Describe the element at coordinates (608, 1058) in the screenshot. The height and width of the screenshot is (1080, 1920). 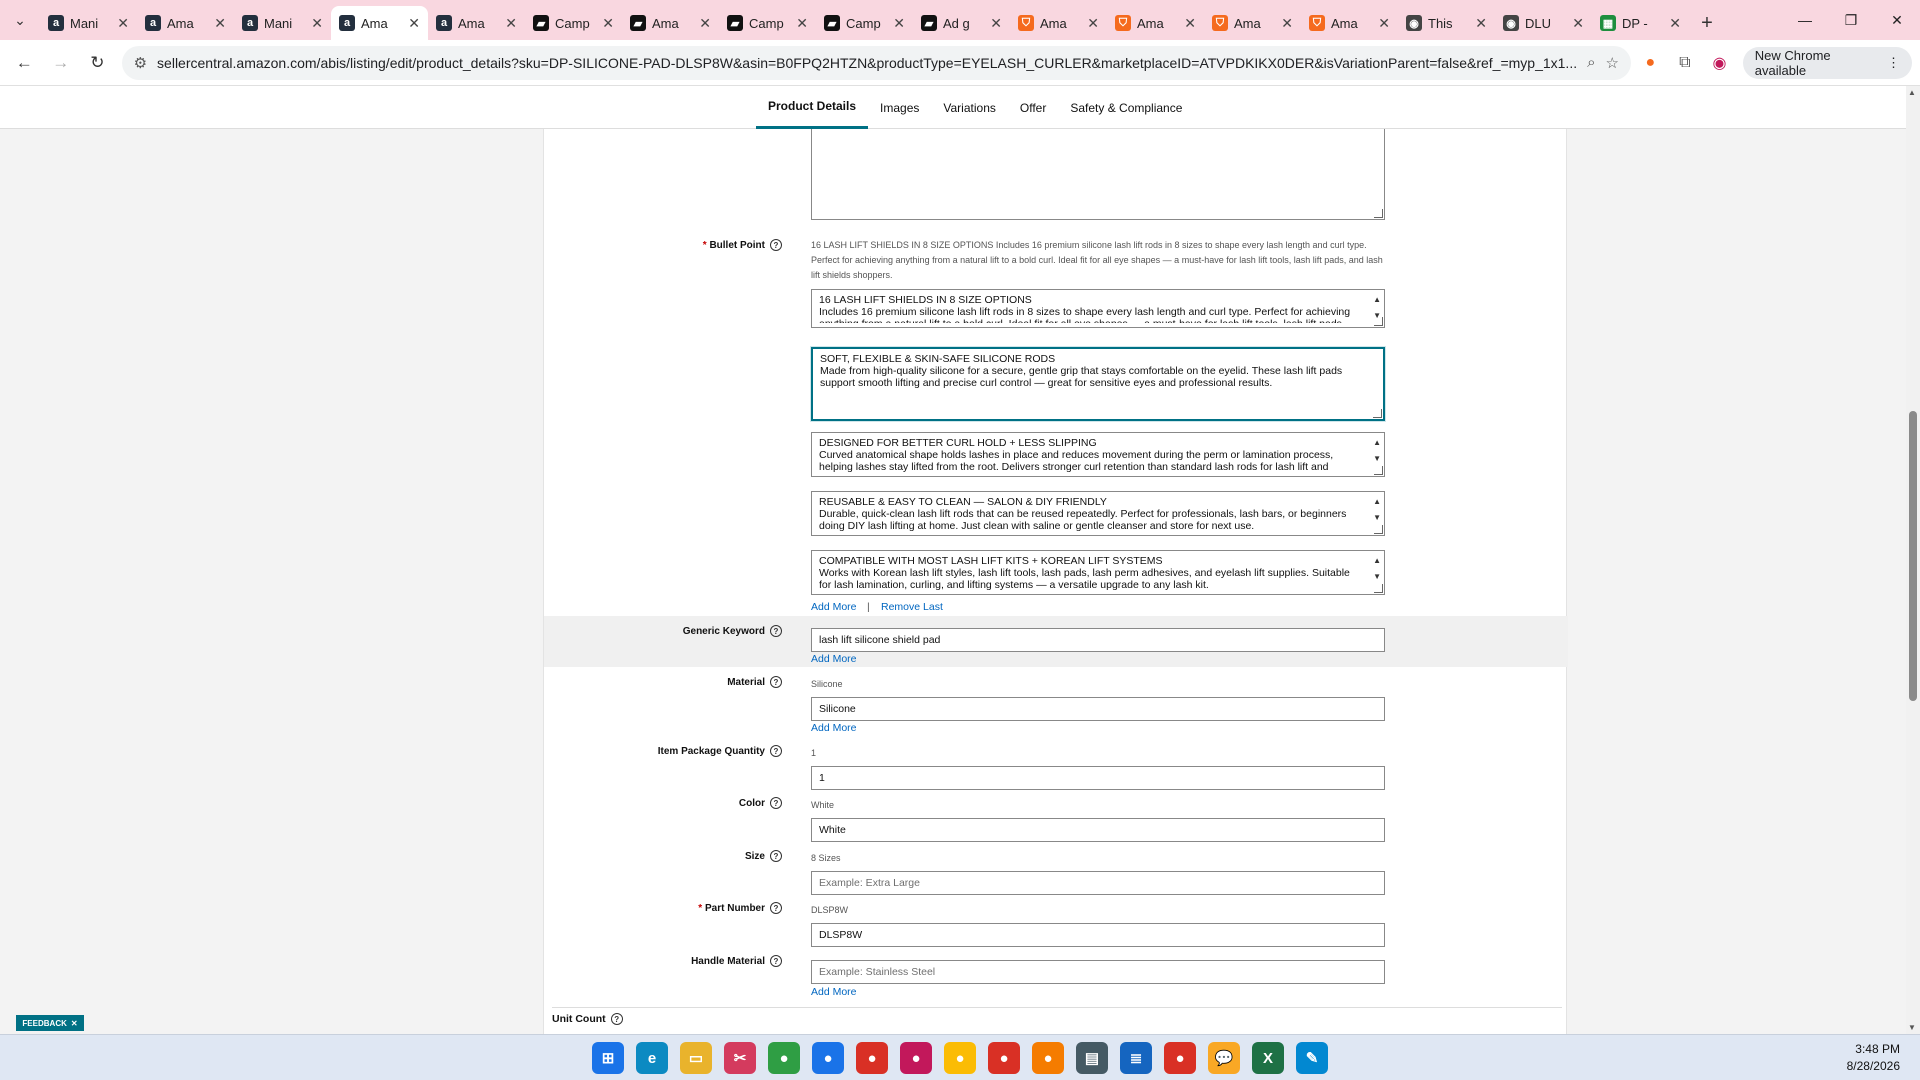
I see `windows-start-icon: ⊞` at that location.